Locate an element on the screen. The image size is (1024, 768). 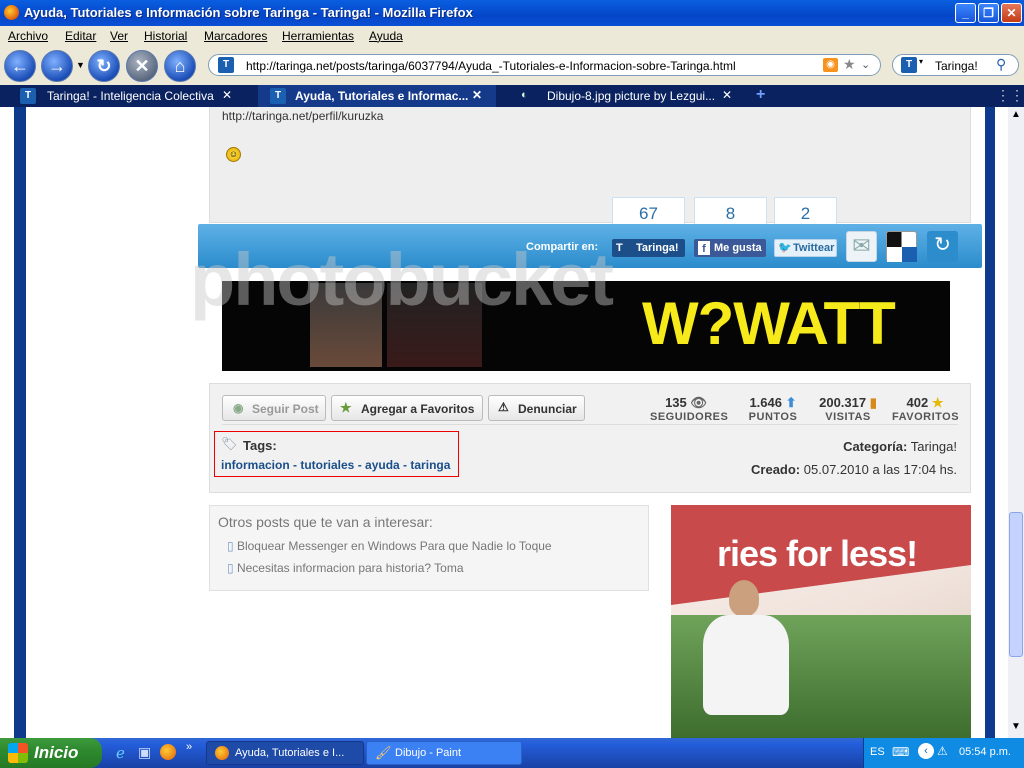
menu-ver: Ver is located at coordinates (119, 36).